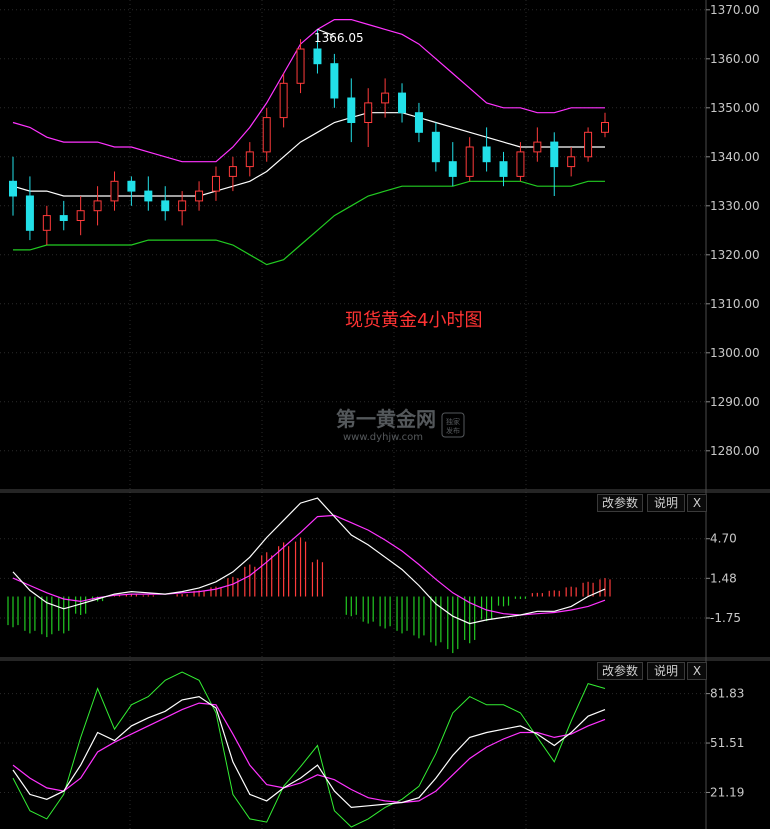 The width and height of the screenshot is (770, 829). Describe the element at coordinates (735, 353) in the screenshot. I see `y-tick-label: 1300.00` at that location.